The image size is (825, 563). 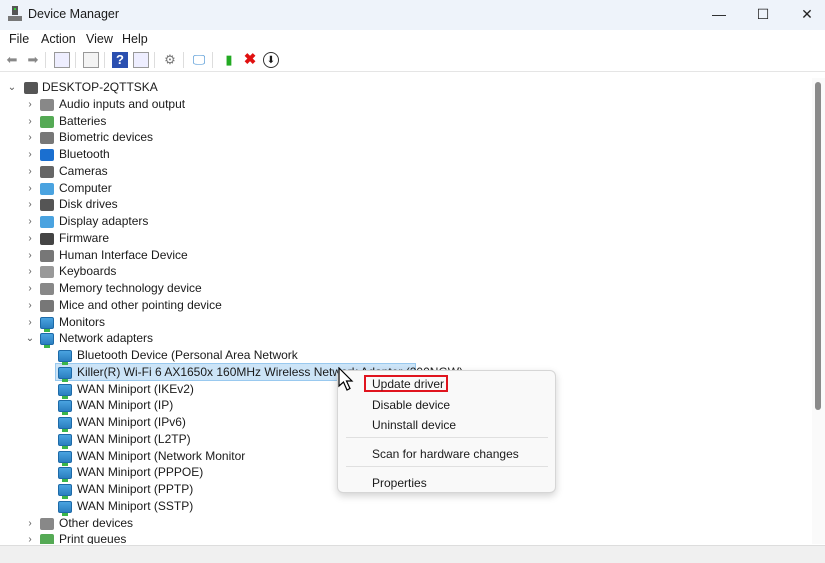 I want to click on vertical-scrollbar, so click(x=818, y=311).